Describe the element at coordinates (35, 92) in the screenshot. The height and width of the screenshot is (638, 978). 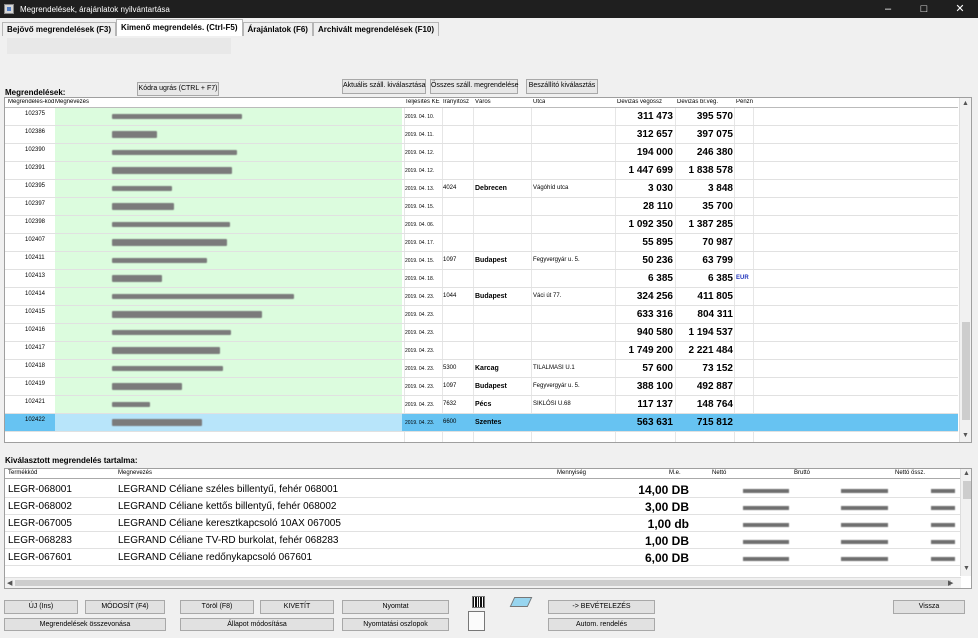
I see `orders-label: Megrendelések:` at that location.